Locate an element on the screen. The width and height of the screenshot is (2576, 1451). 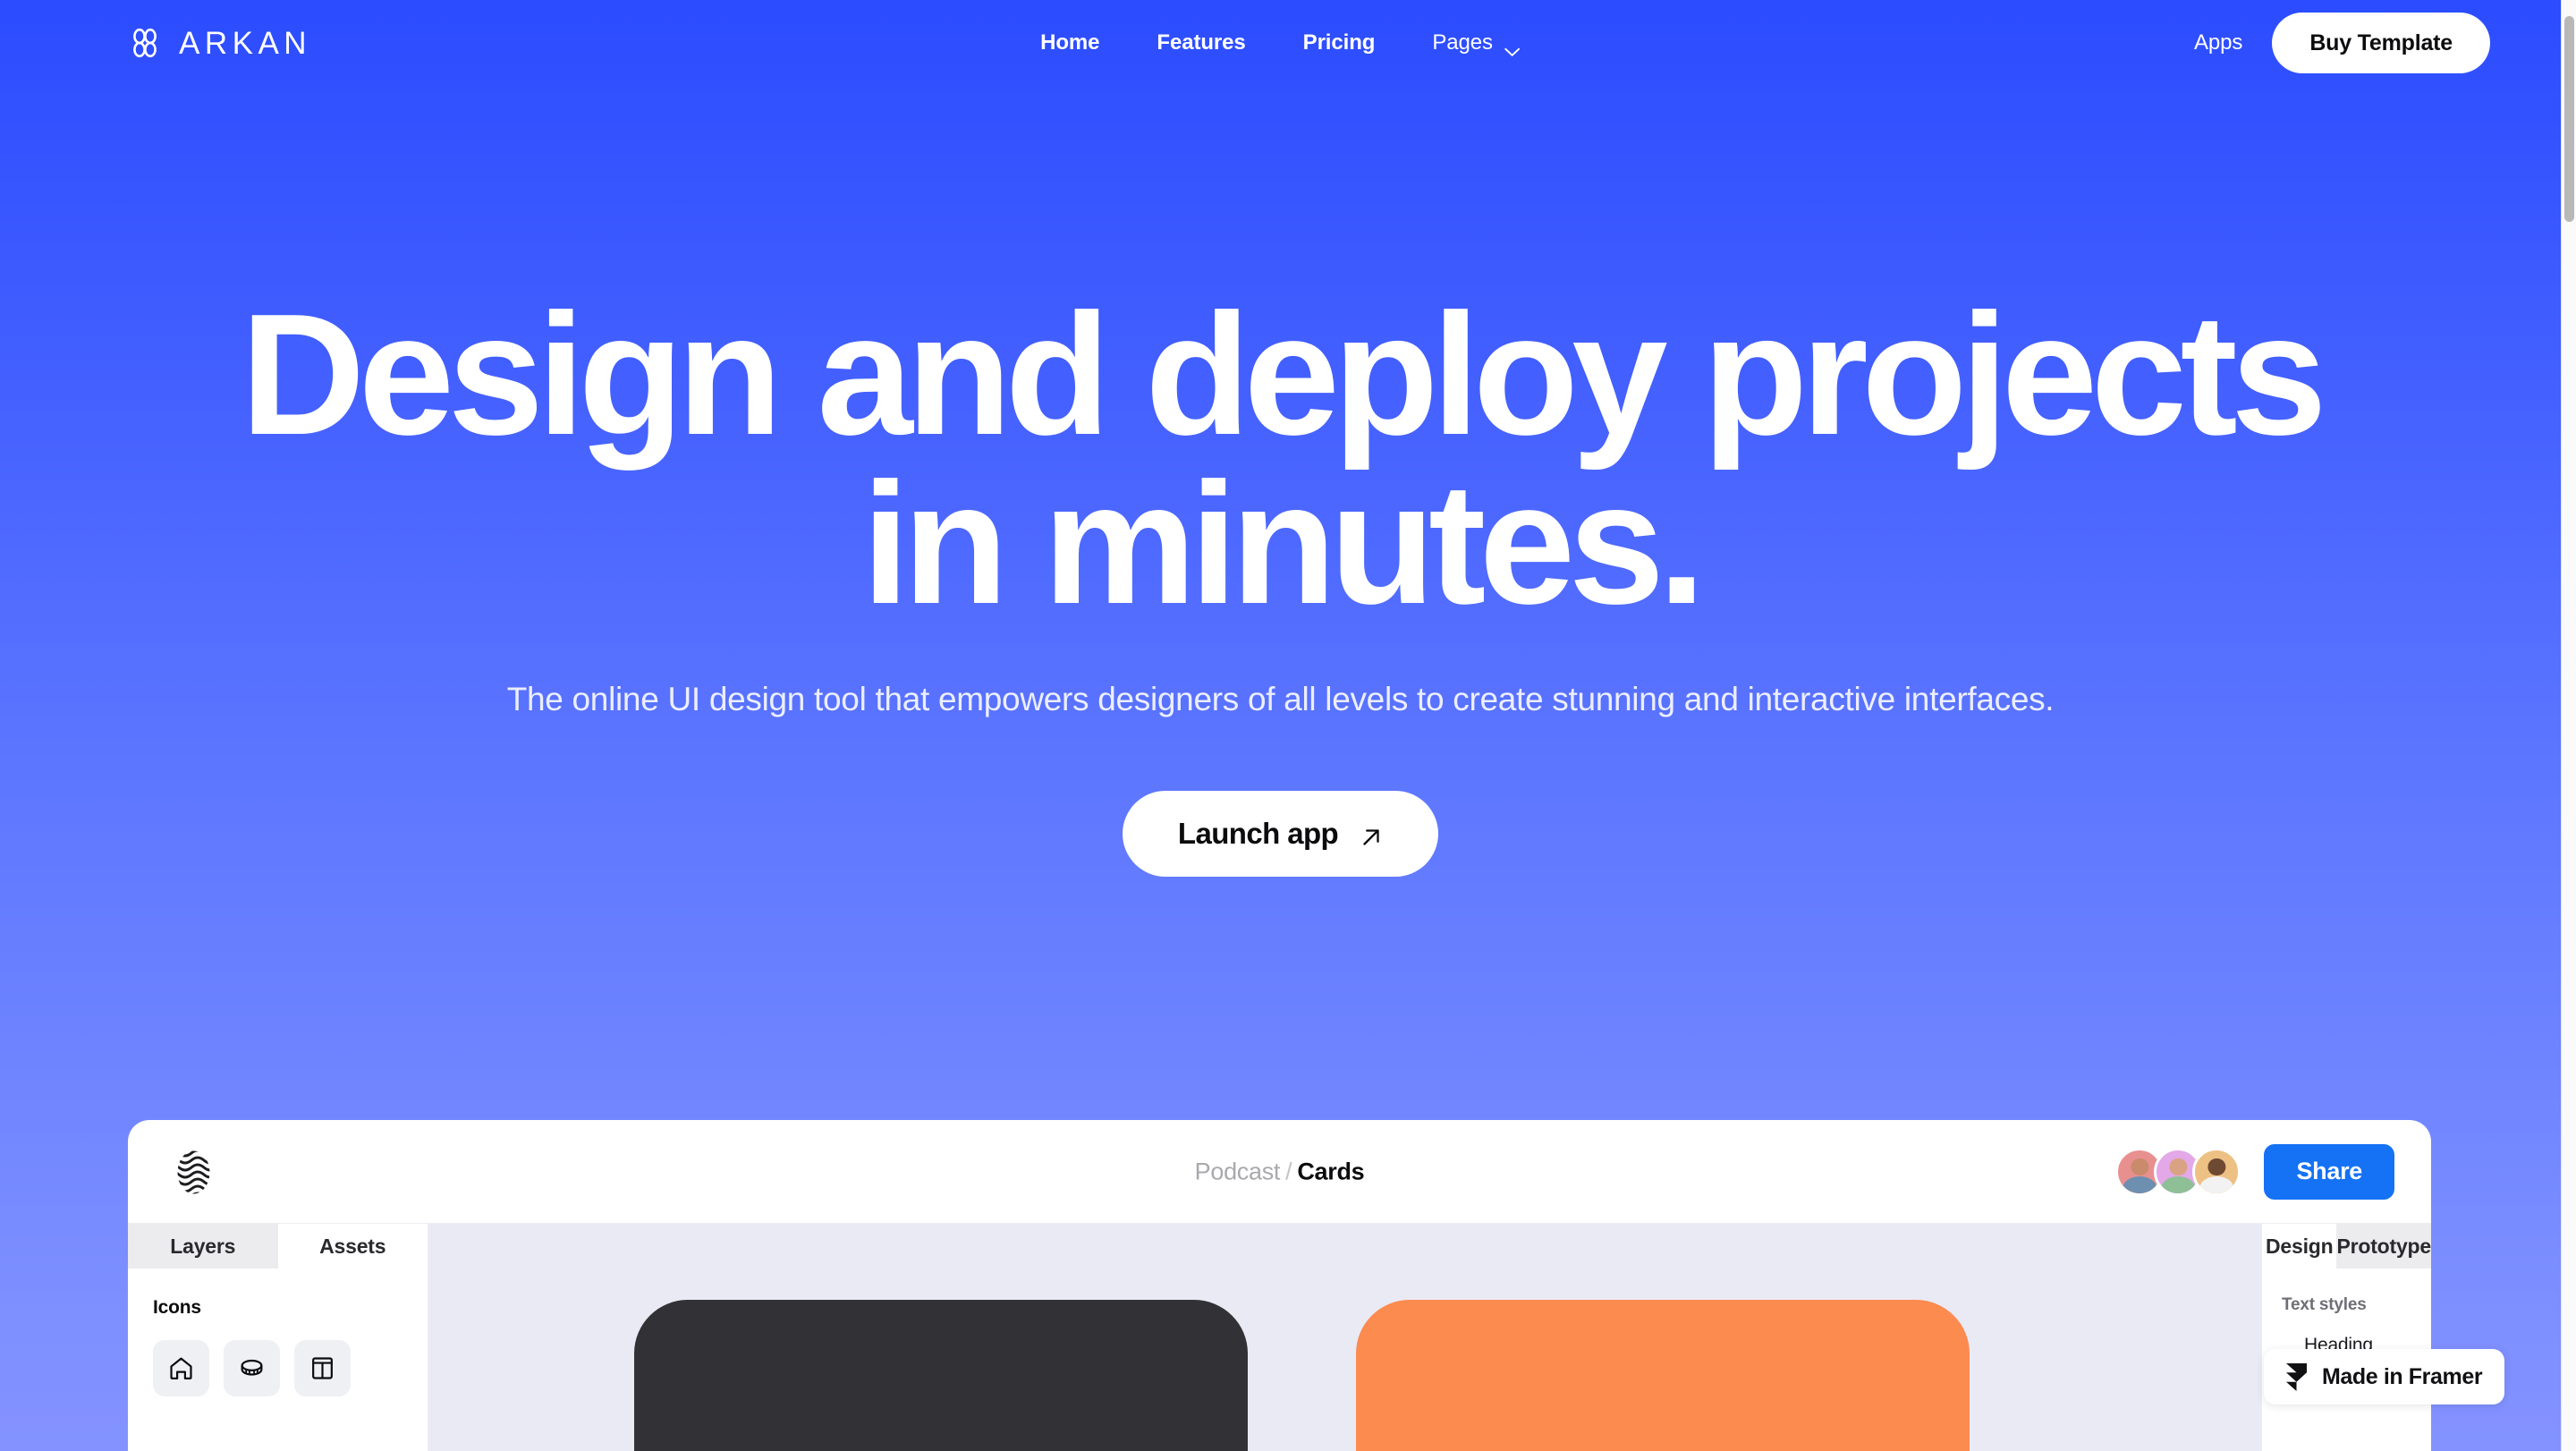
nav-links-group: Home Features Pricing Pages is located at coordinates (1280, 42).